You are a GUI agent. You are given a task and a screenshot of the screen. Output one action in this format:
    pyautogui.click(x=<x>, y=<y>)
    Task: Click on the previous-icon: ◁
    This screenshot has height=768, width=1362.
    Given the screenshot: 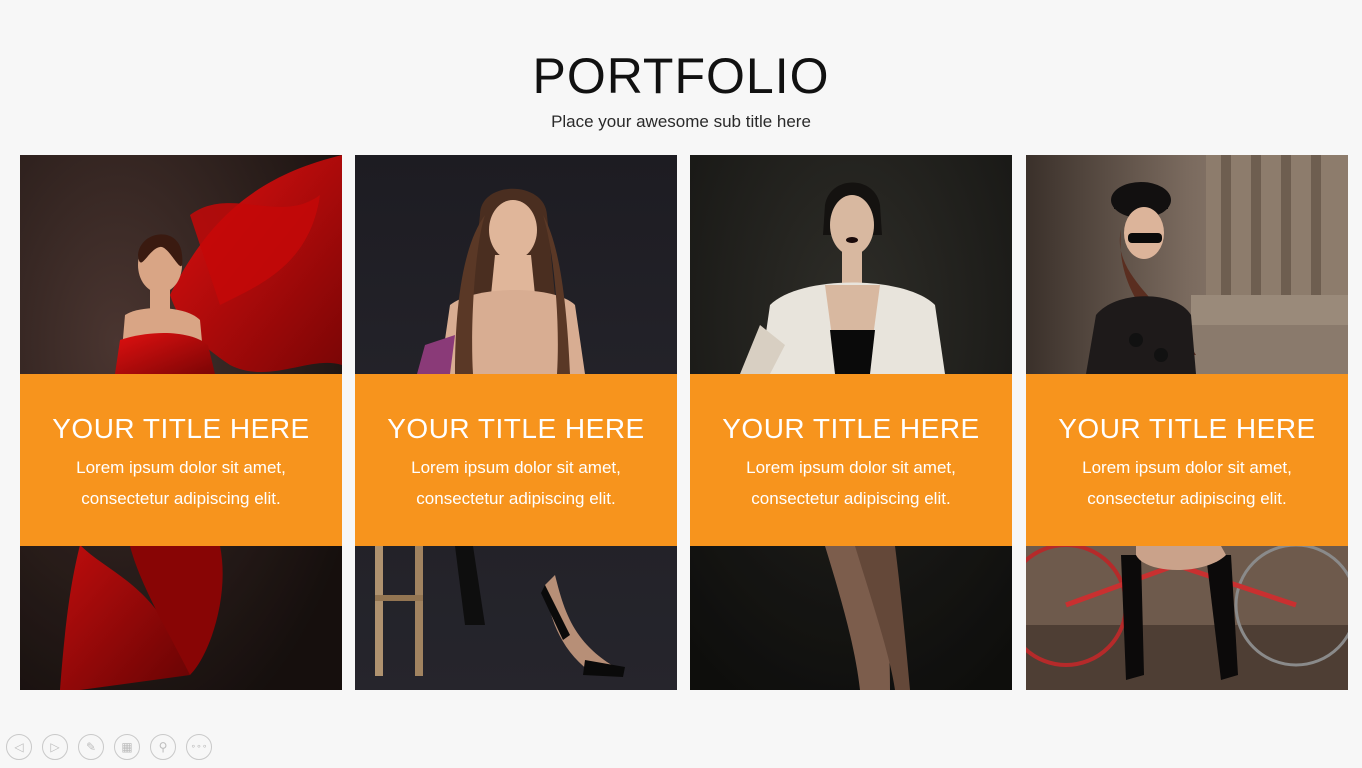 What is the action you would take?
    pyautogui.click(x=19, y=747)
    